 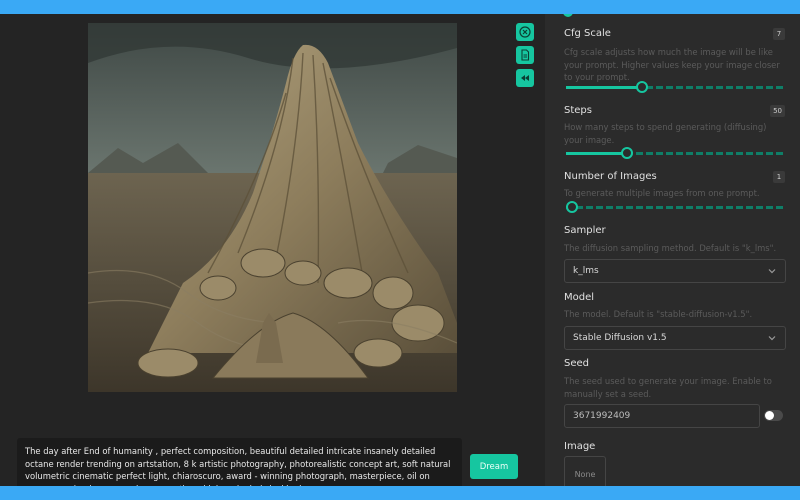 I want to click on rewind-icon, so click(x=525, y=78).